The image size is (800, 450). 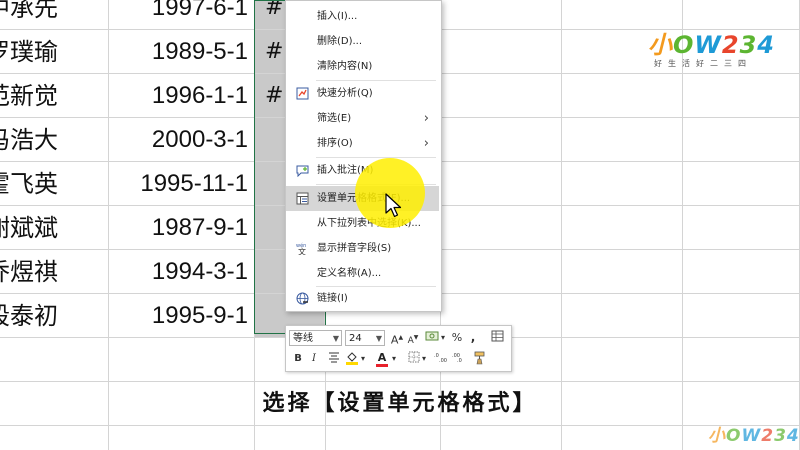 I want to click on increase-font-button: A▲, so click(x=397, y=338).